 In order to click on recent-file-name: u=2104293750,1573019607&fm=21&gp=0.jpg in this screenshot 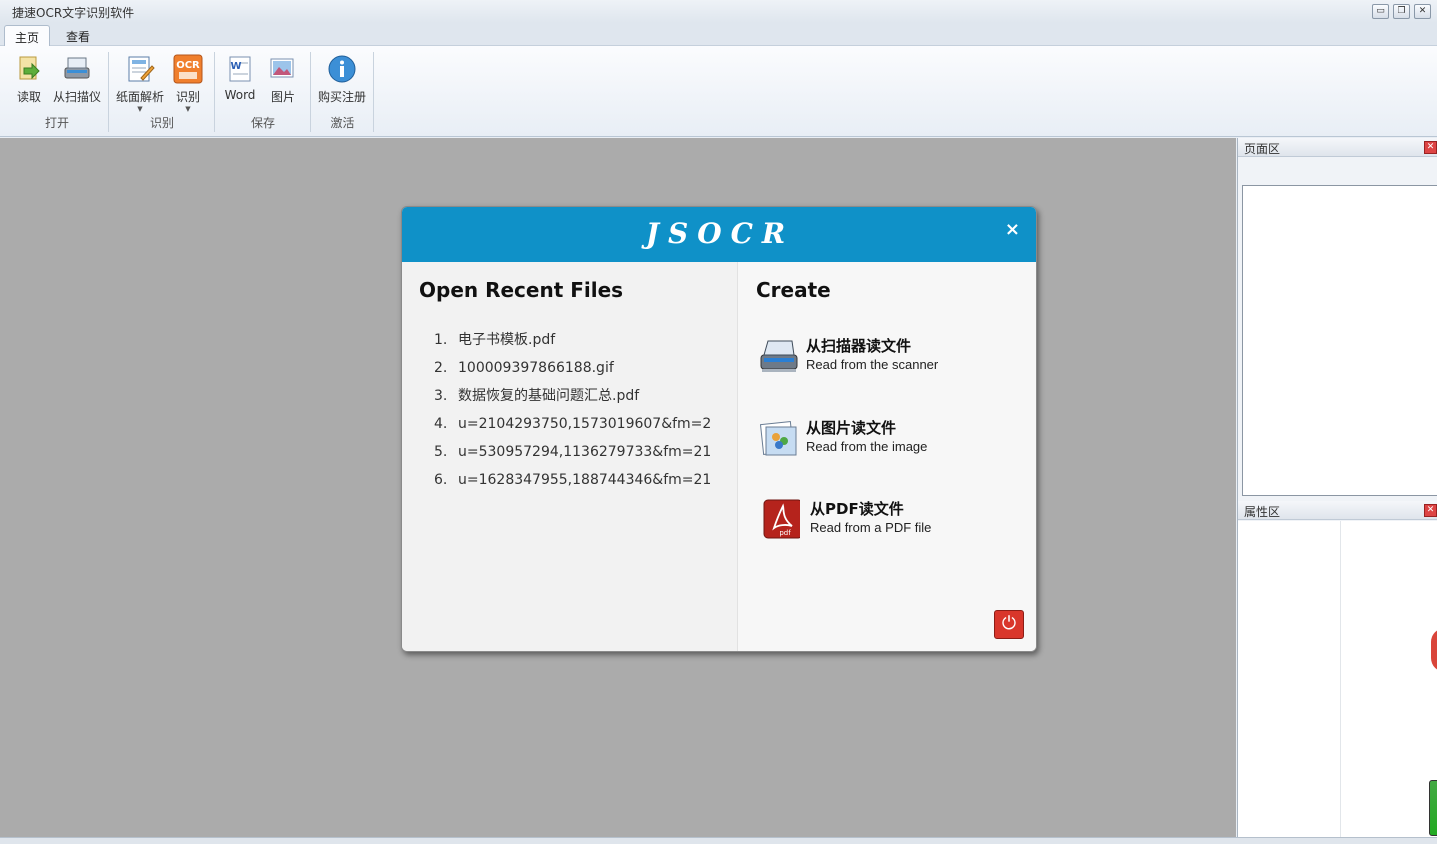, I will do `click(584, 424)`.